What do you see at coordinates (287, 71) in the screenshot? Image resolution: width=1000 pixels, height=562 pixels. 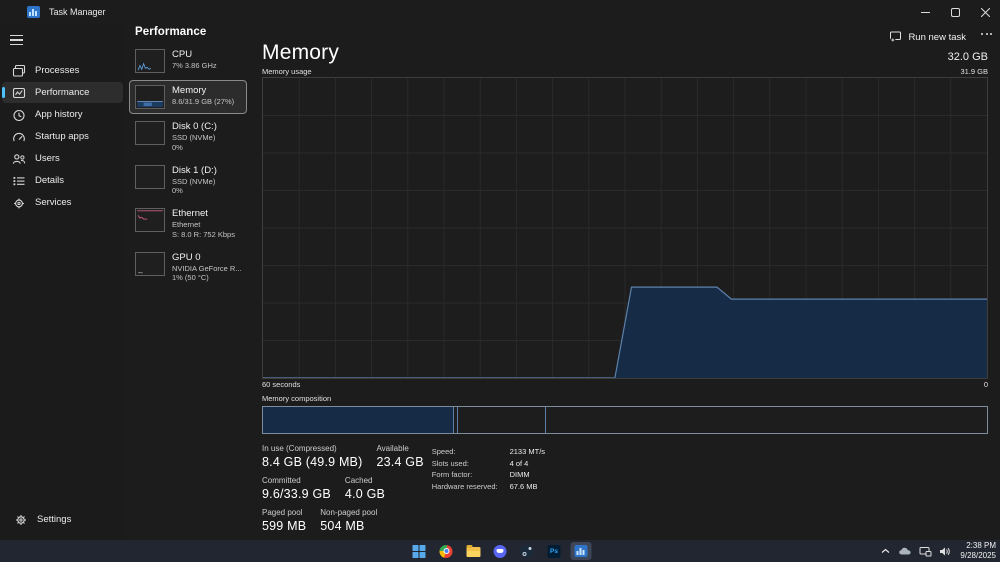 I see `memory-usage-label: Memory usage` at bounding box center [287, 71].